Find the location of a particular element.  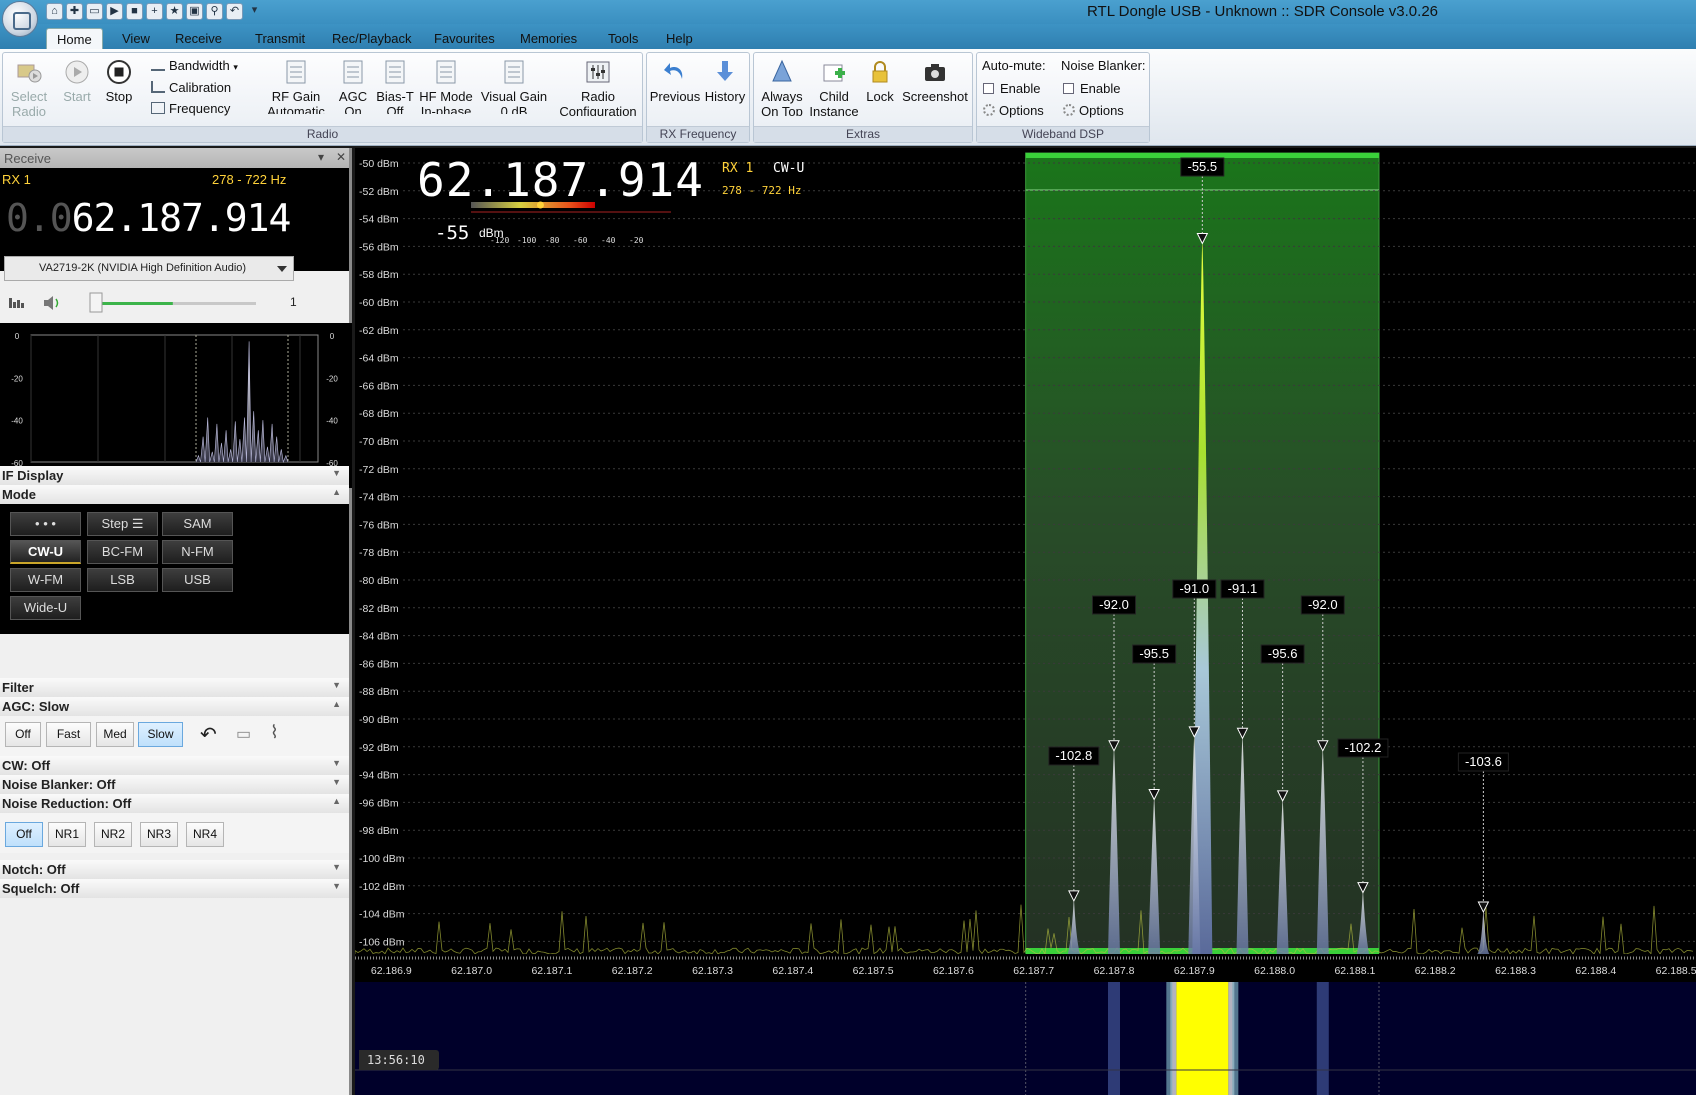

radio-configuration-button: Radio Configuration is located at coordinates (598, 87).